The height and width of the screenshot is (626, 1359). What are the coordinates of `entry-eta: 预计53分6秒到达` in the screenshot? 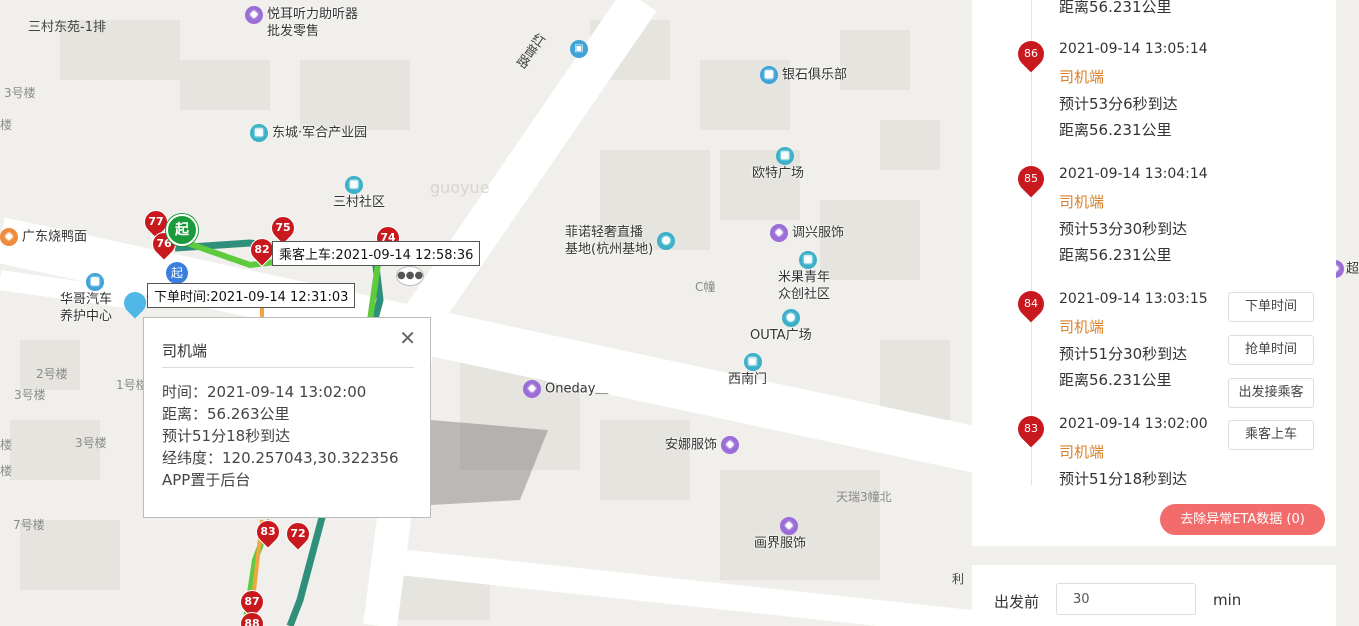 It's located at (1118, 104).